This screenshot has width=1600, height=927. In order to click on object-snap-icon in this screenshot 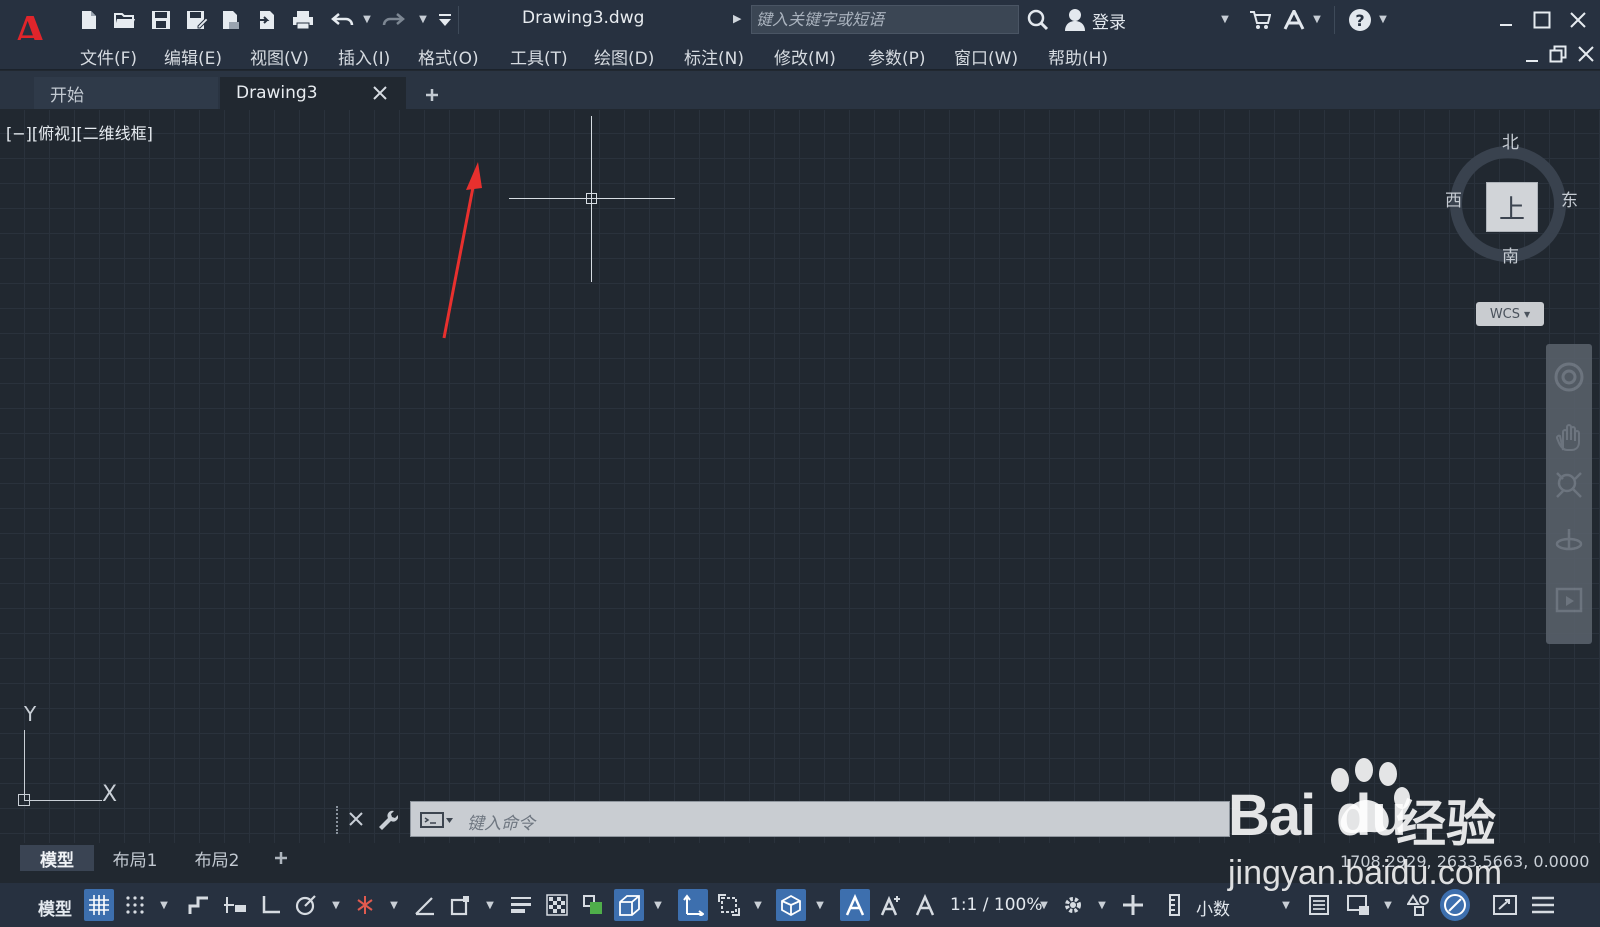, I will do `click(461, 905)`.